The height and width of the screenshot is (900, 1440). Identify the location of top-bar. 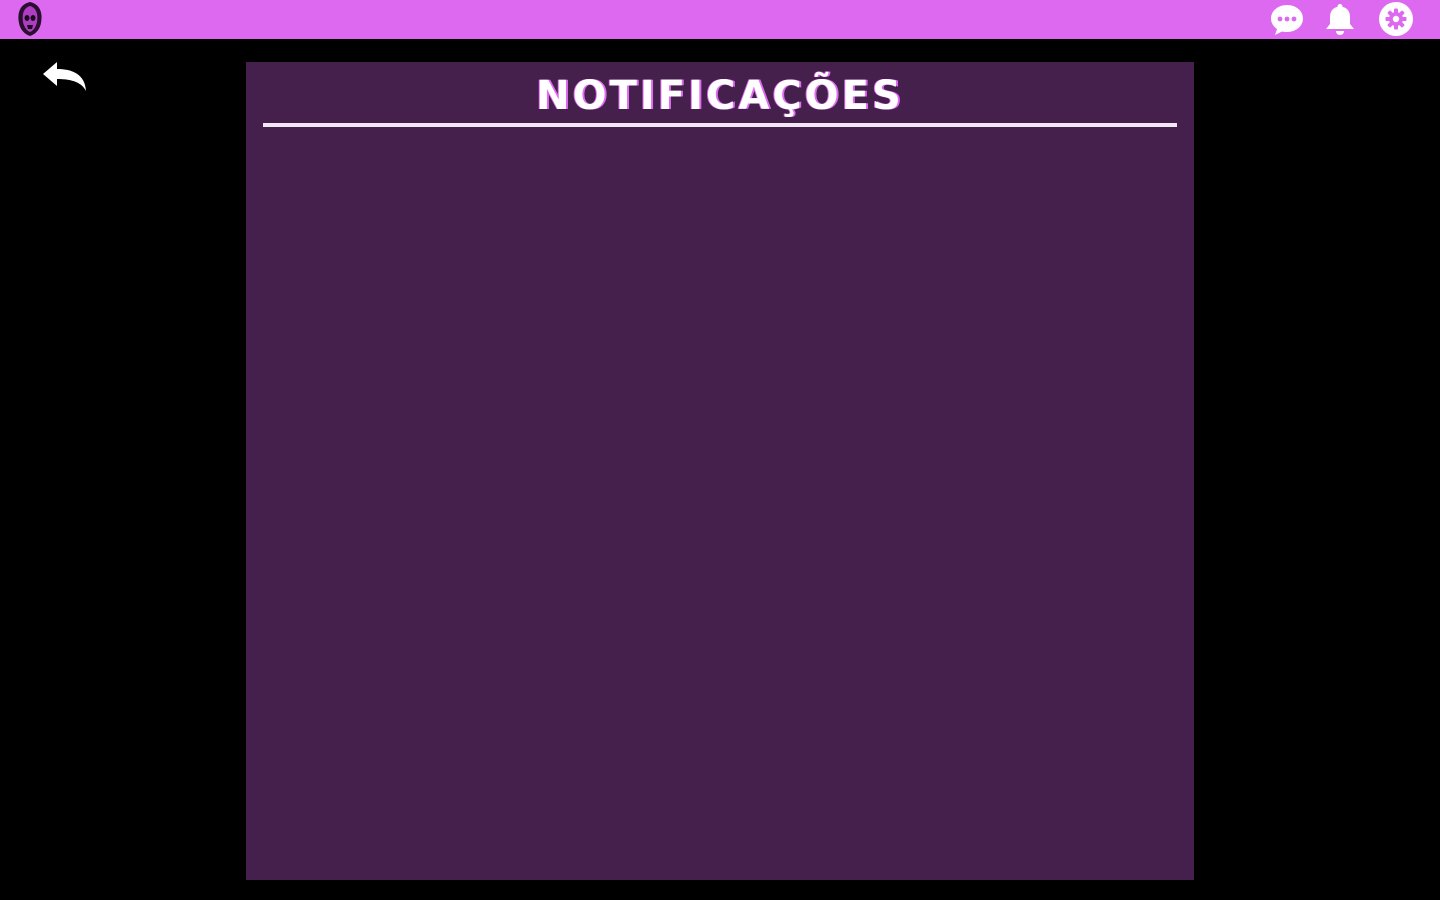
(720, 19).